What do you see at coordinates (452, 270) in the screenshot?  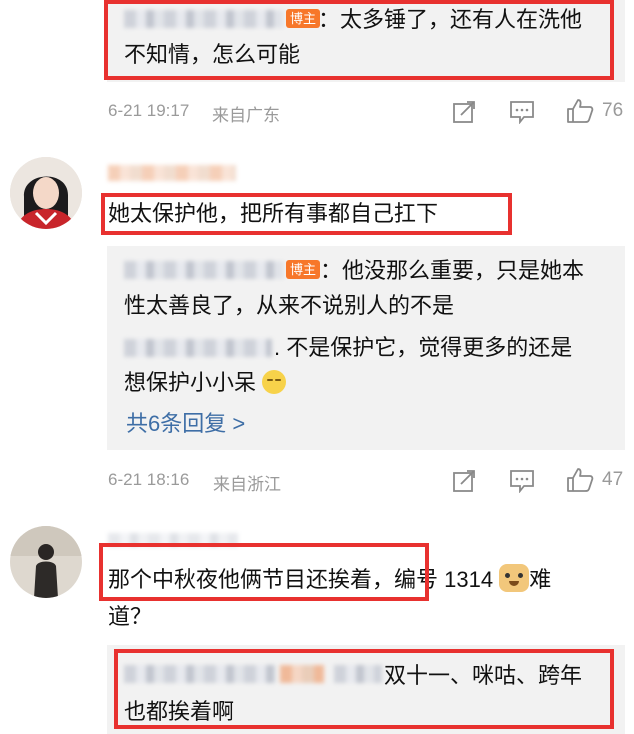 I see `reply-text-line1: ：他没那么重要，只是她本` at bounding box center [452, 270].